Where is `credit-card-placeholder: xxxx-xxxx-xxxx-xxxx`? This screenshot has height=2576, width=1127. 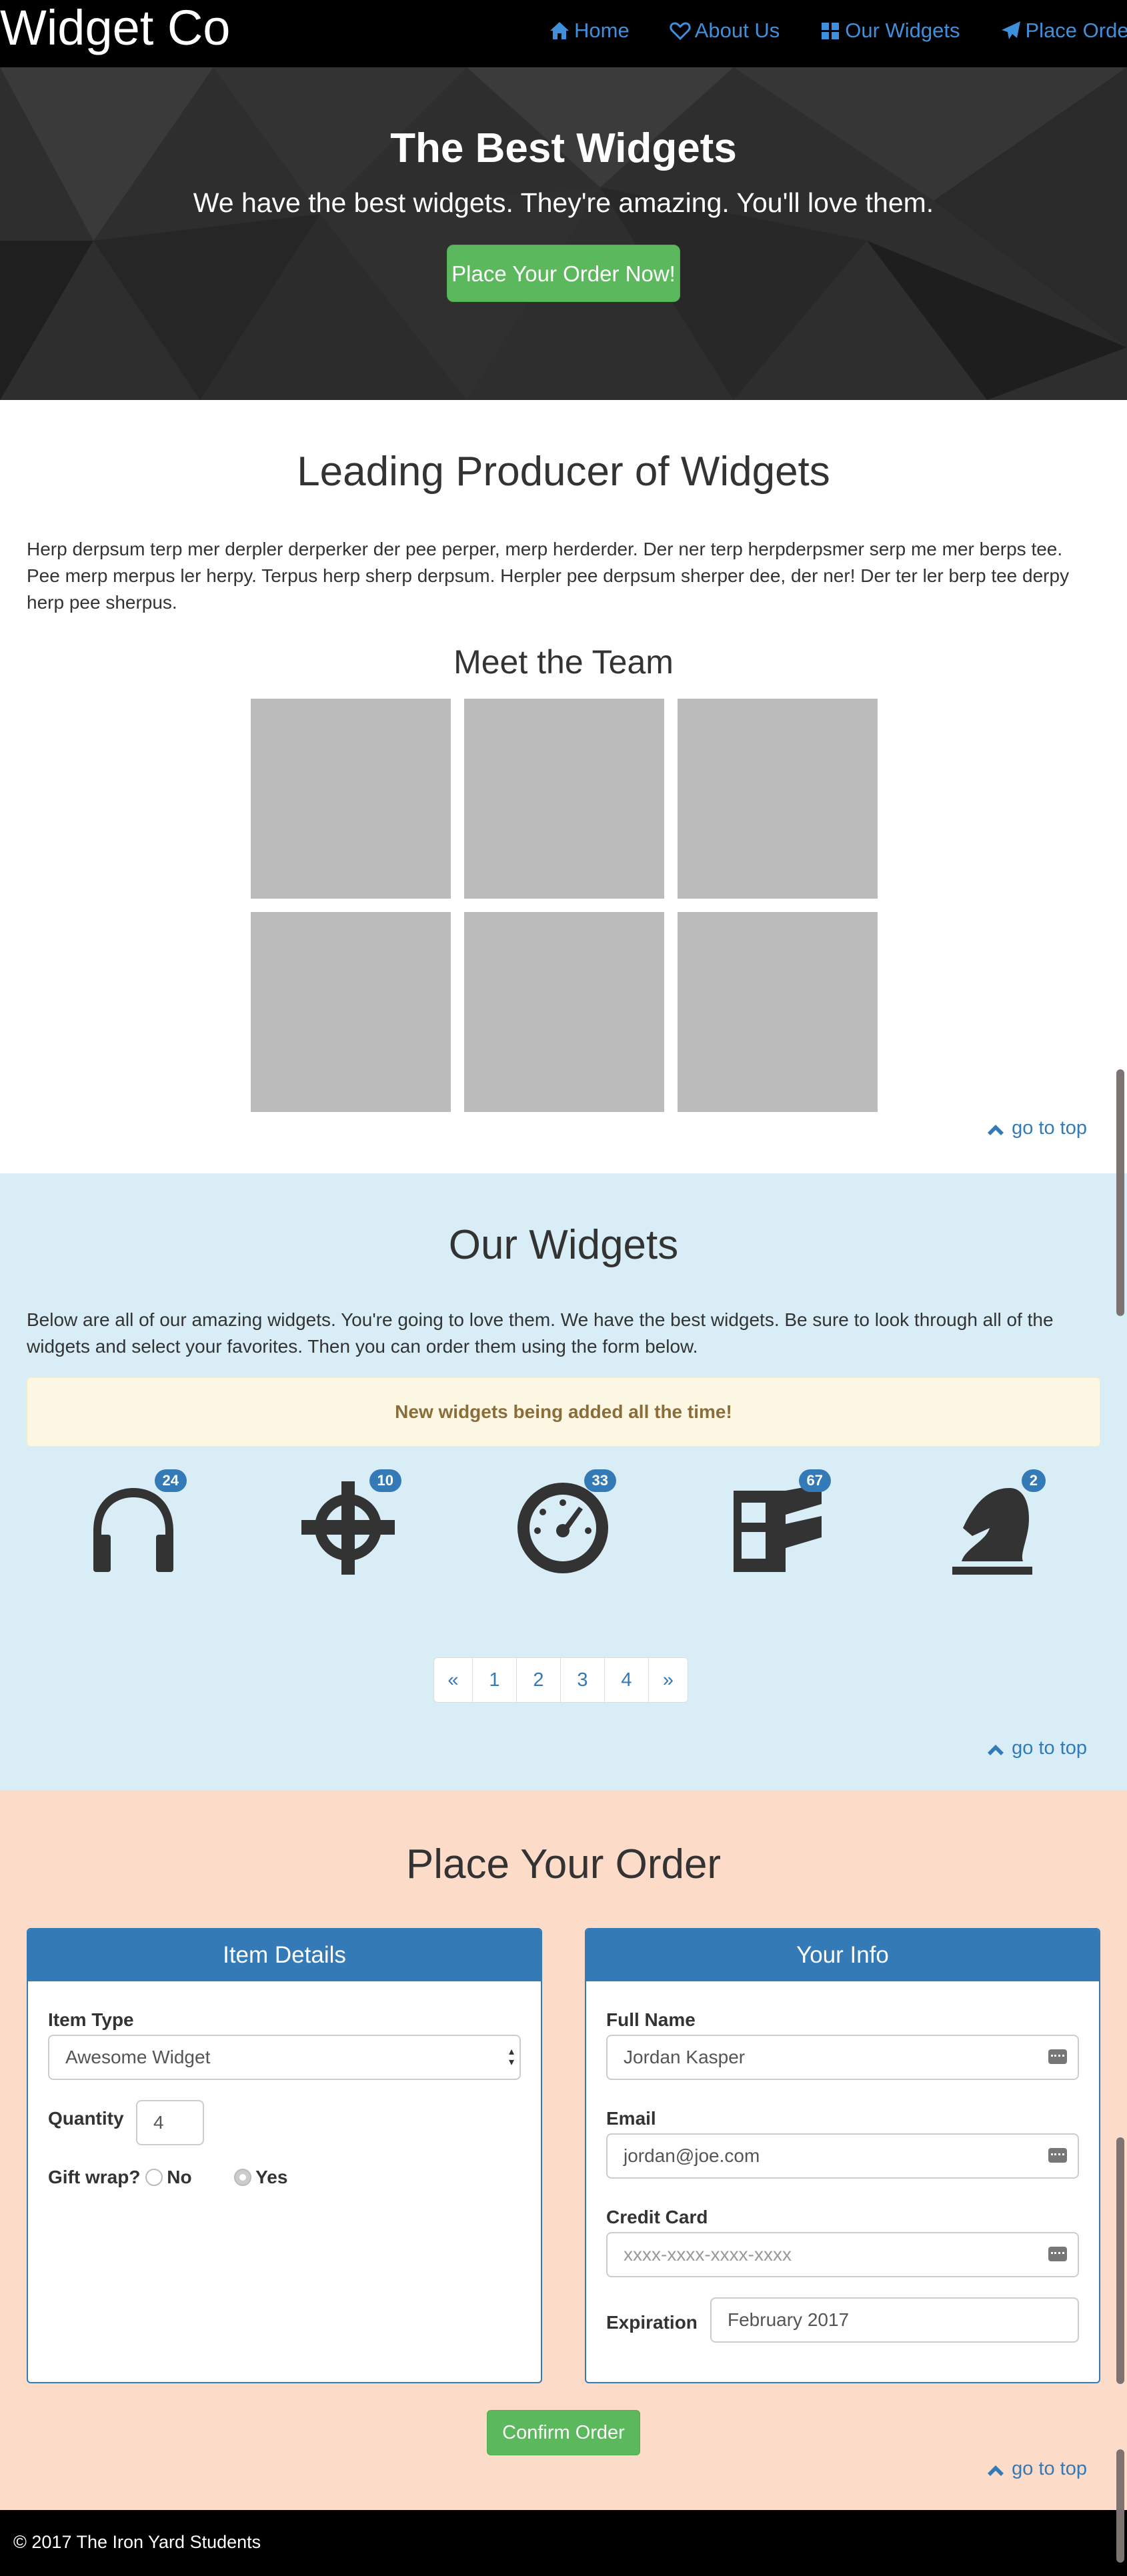 credit-card-placeholder: xxxx-xxxx-xxxx-xxxx is located at coordinates (708, 2254).